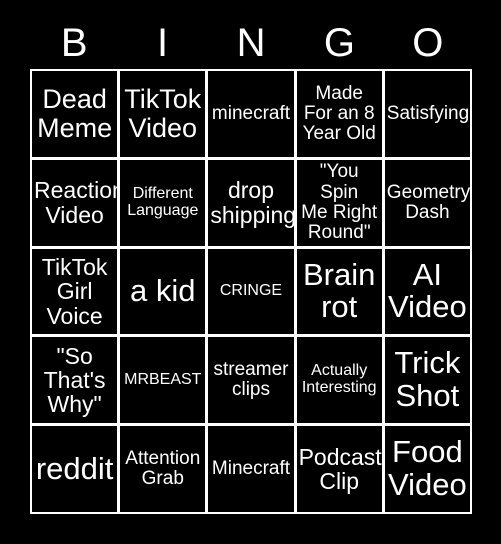  I want to click on bingo-cell-label: AI Video, so click(427, 290).